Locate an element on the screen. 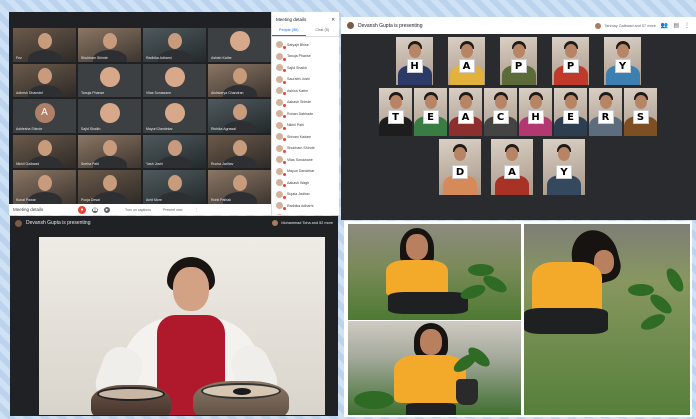  meeting-details-button: Meeting details is located at coordinates (44, 209).